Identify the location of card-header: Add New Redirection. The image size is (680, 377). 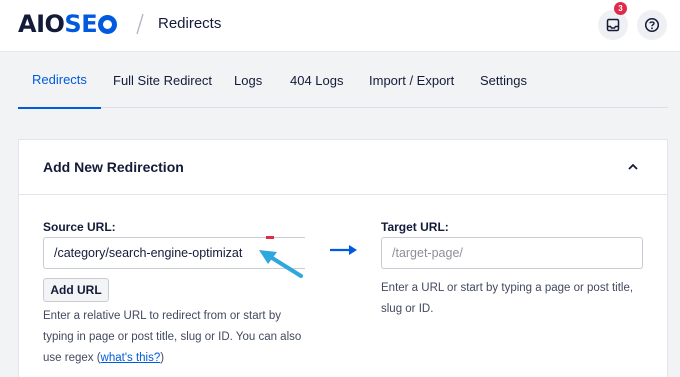
(343, 167).